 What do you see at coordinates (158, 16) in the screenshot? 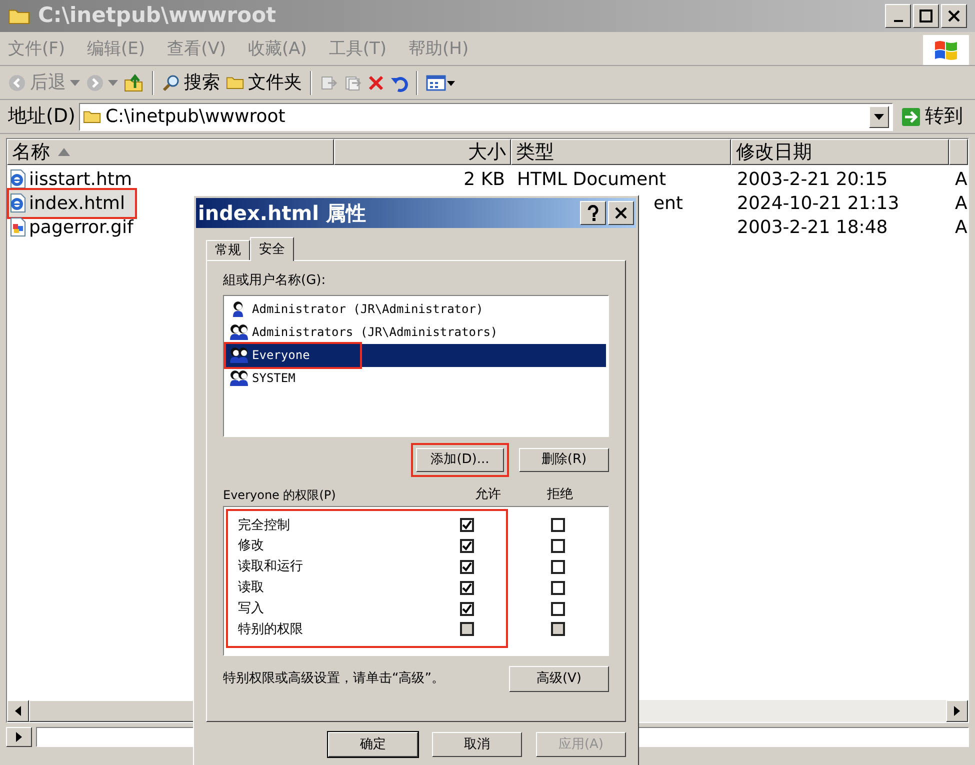
I see `window-title: C:\inetpub\wwwroot` at bounding box center [158, 16].